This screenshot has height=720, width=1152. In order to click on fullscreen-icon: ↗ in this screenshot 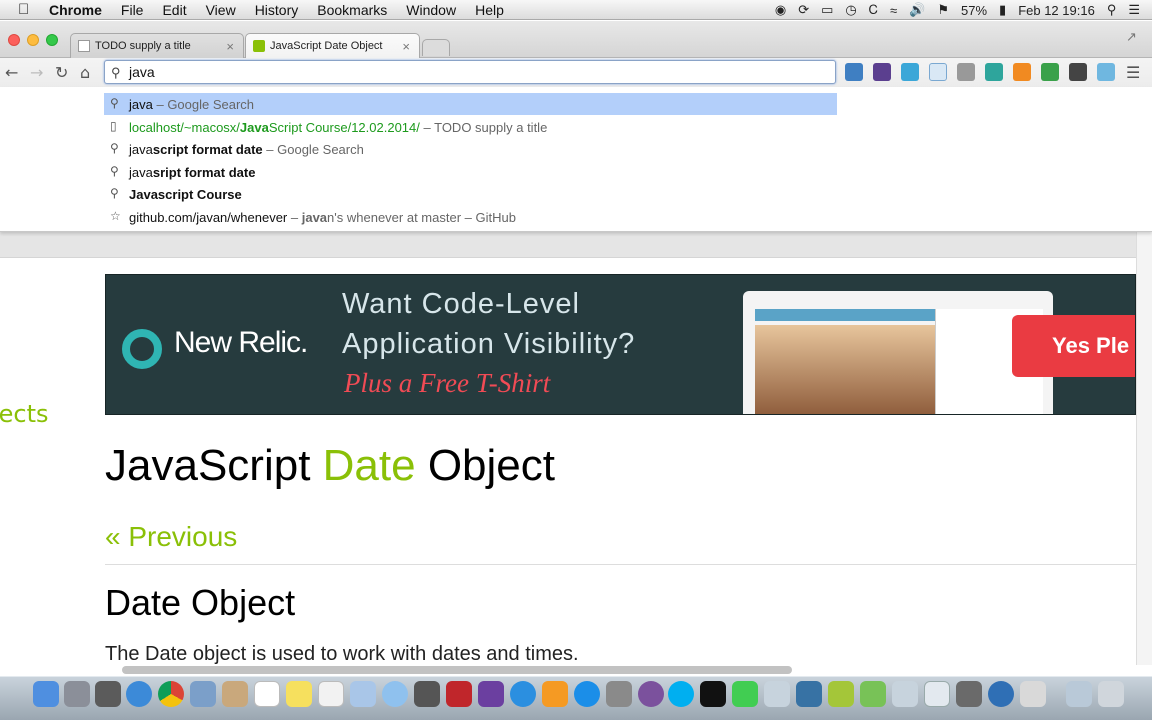, I will do `click(1131, 37)`.